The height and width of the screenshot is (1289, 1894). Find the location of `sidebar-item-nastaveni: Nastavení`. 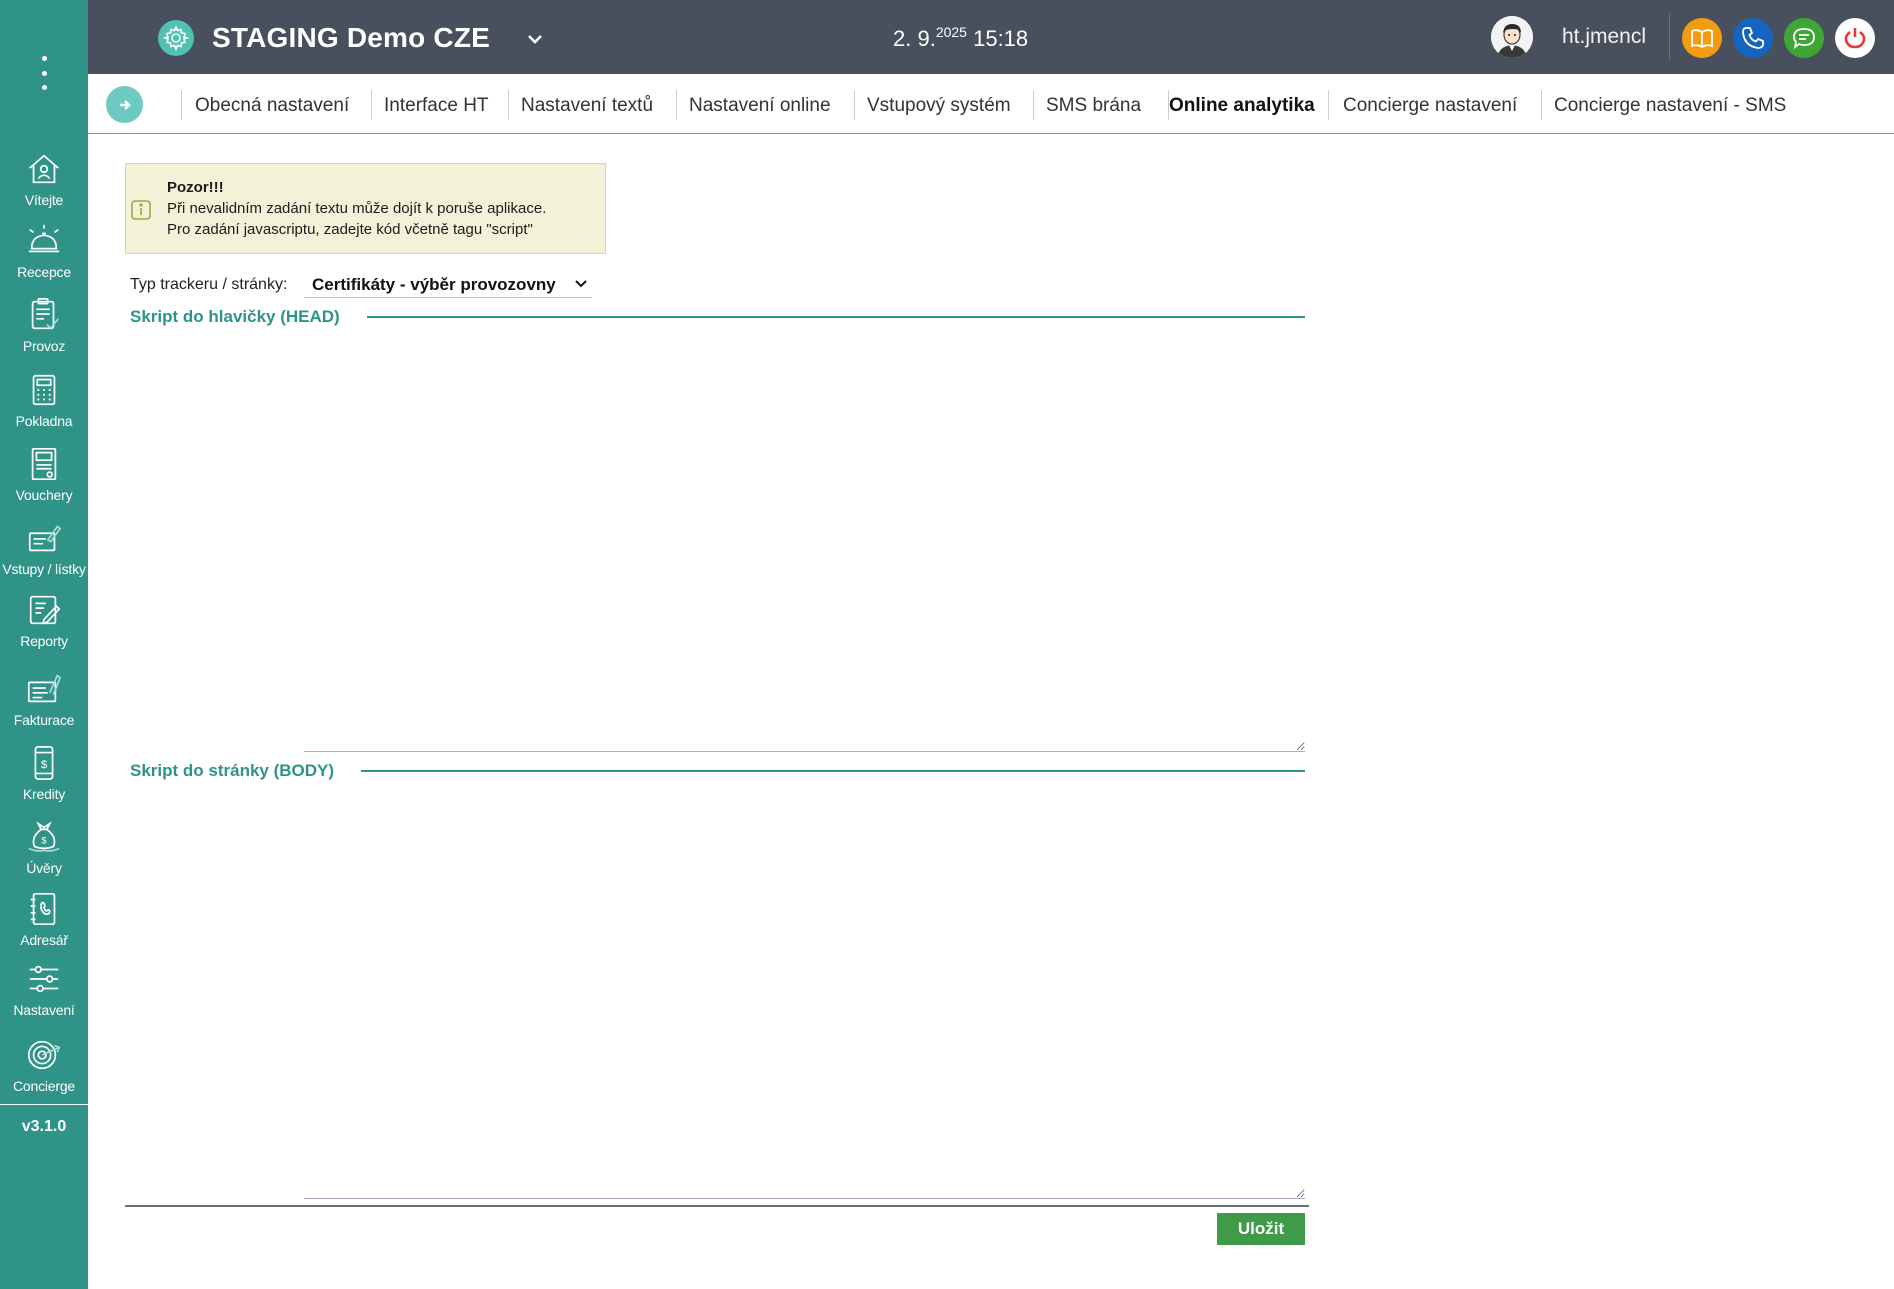

sidebar-item-nastaveni: Nastavení is located at coordinates (44, 989).